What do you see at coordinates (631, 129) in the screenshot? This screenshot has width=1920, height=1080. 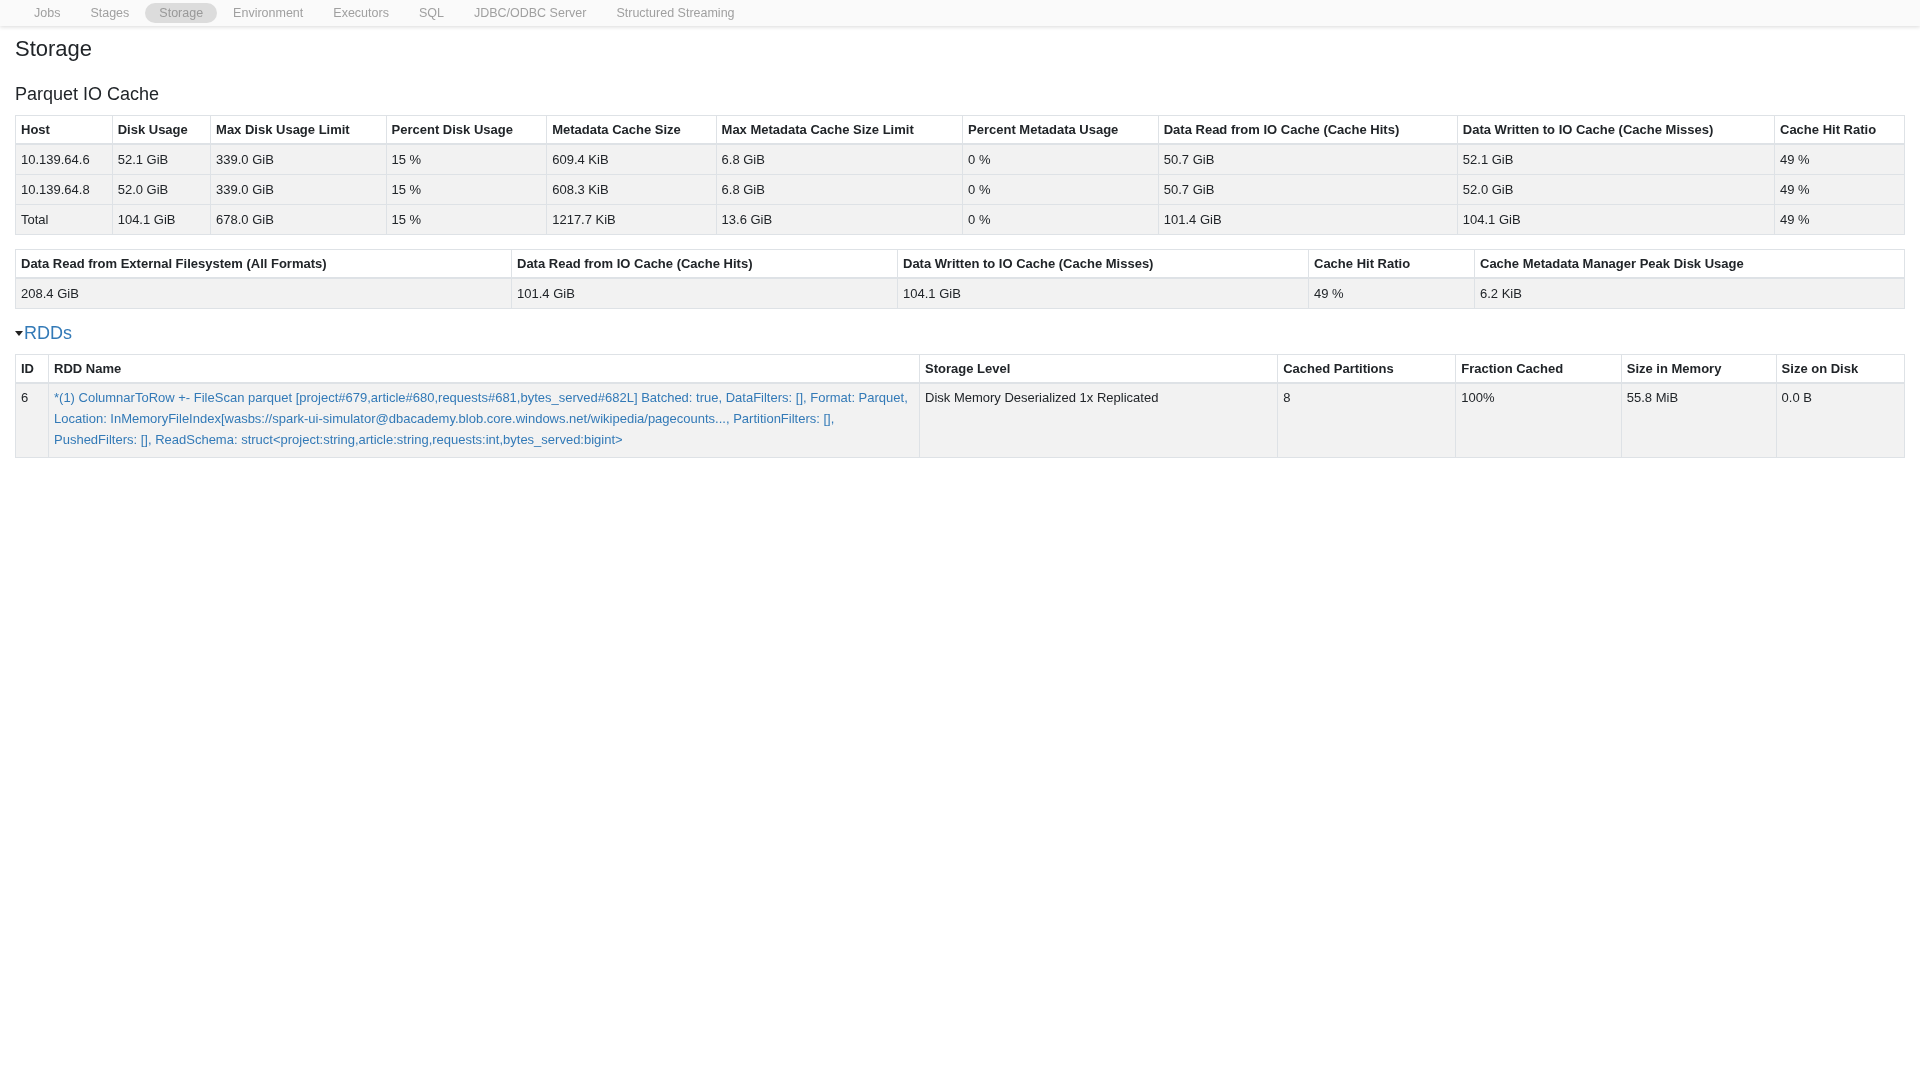 I see `column-header: Metadata Cache Size` at bounding box center [631, 129].